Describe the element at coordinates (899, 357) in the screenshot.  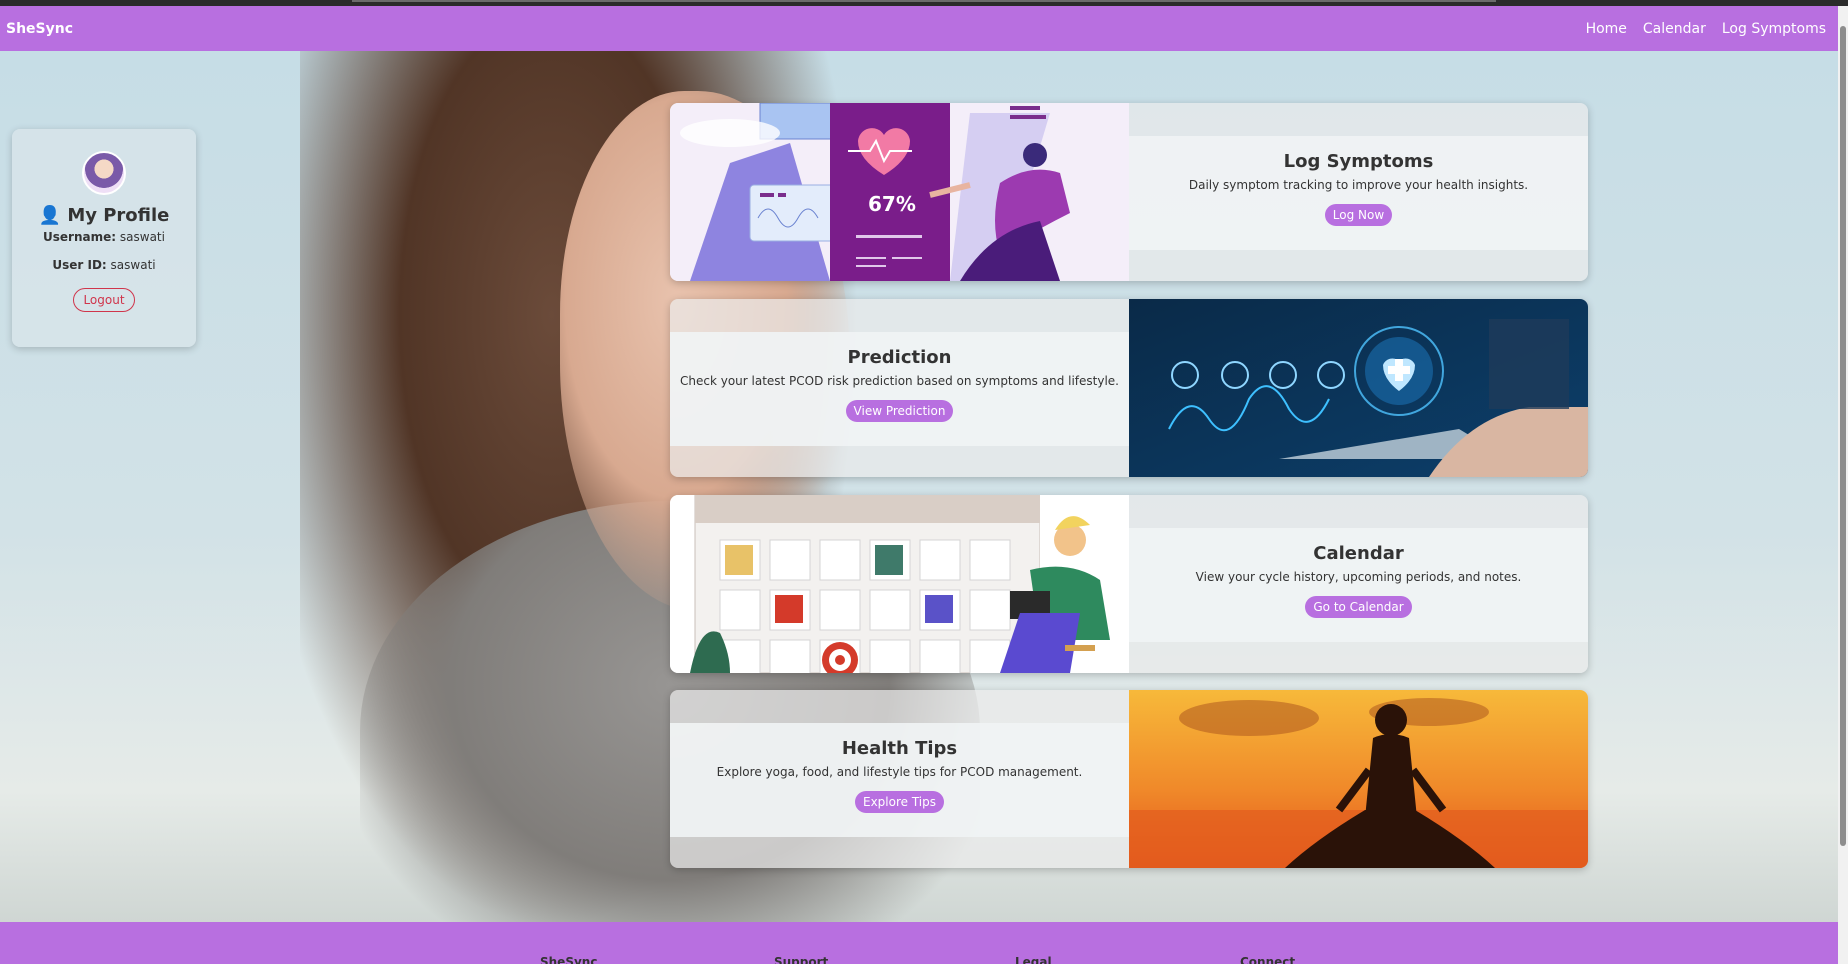
I see `card-title: Prediction` at that location.